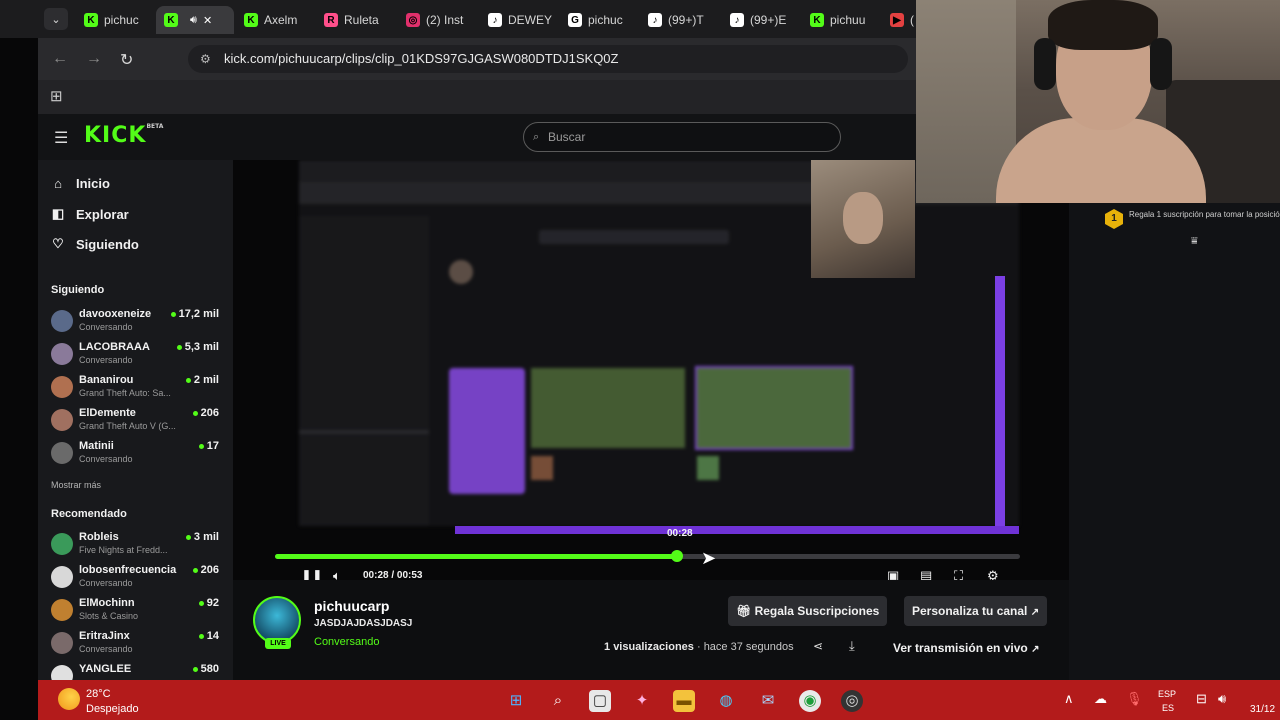 The image size is (1280, 720). I want to click on browser-tab: K 🔊︎ ✕, so click(195, 20).